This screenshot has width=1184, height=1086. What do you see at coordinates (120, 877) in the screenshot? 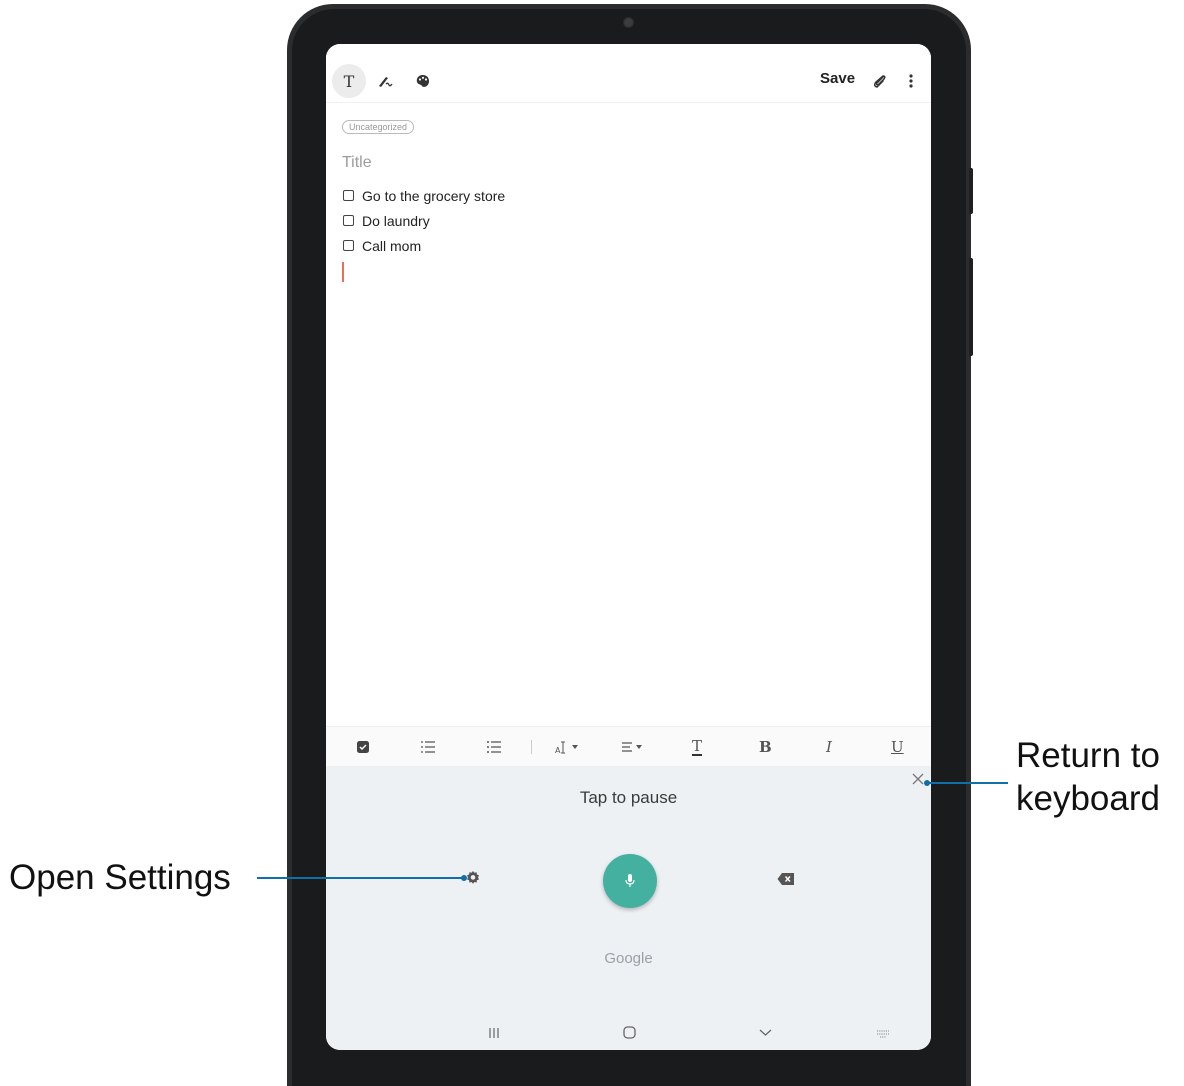
I see `open-settings-callout: Open Settings` at bounding box center [120, 877].